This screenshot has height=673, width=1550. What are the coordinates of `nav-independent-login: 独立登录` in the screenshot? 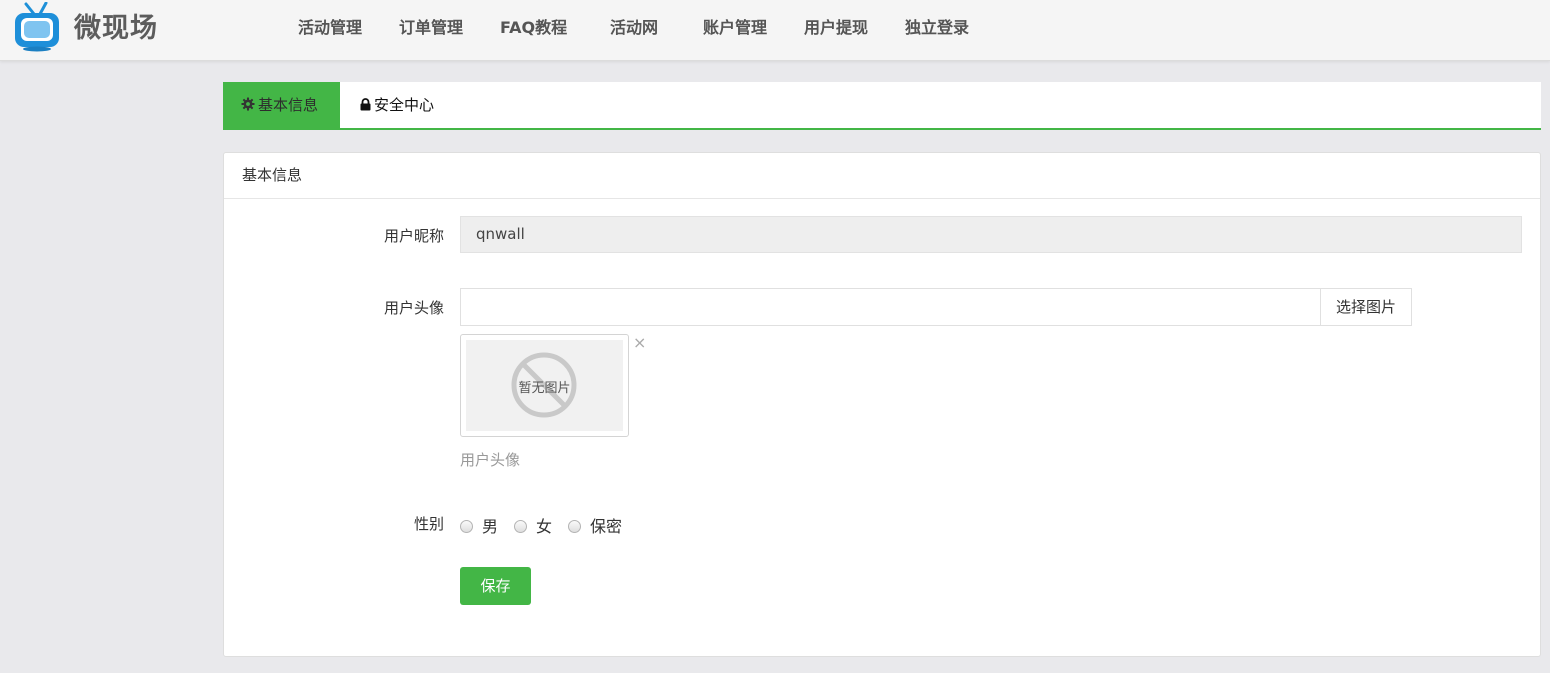 It's located at (937, 26).